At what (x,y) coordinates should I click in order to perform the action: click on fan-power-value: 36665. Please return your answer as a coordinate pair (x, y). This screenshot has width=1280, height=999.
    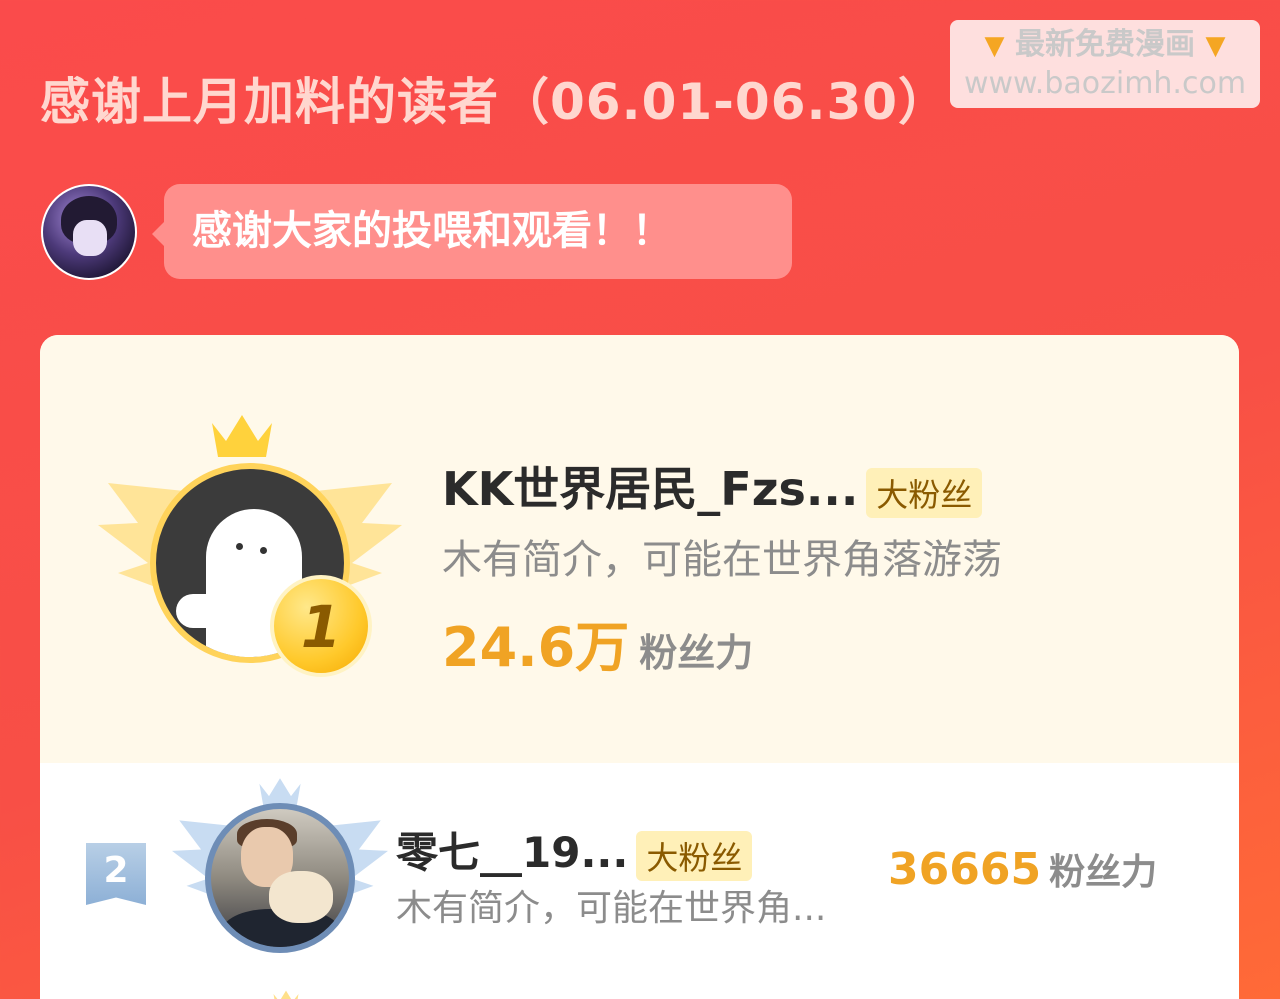
    Looking at the image, I should click on (965, 869).